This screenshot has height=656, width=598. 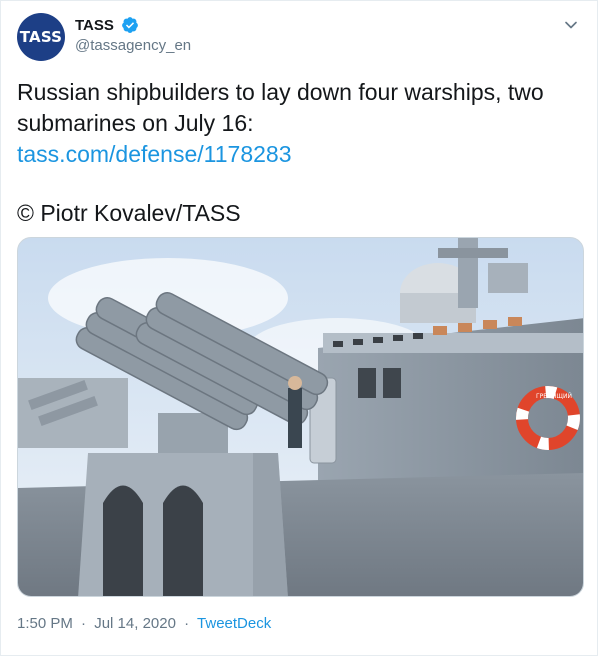 I want to click on tweet-text-line-2: submarines on July 16:, so click(x=135, y=123).